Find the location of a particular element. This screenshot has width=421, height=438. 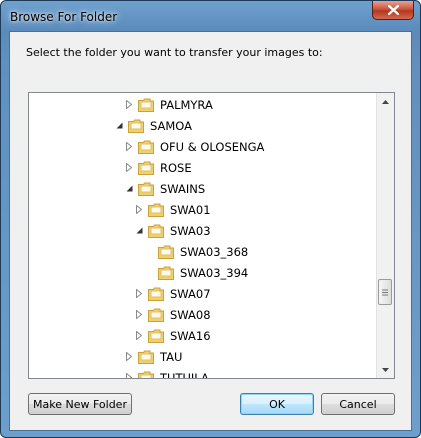

tree-item: SWA03_368 is located at coordinates (203, 251).